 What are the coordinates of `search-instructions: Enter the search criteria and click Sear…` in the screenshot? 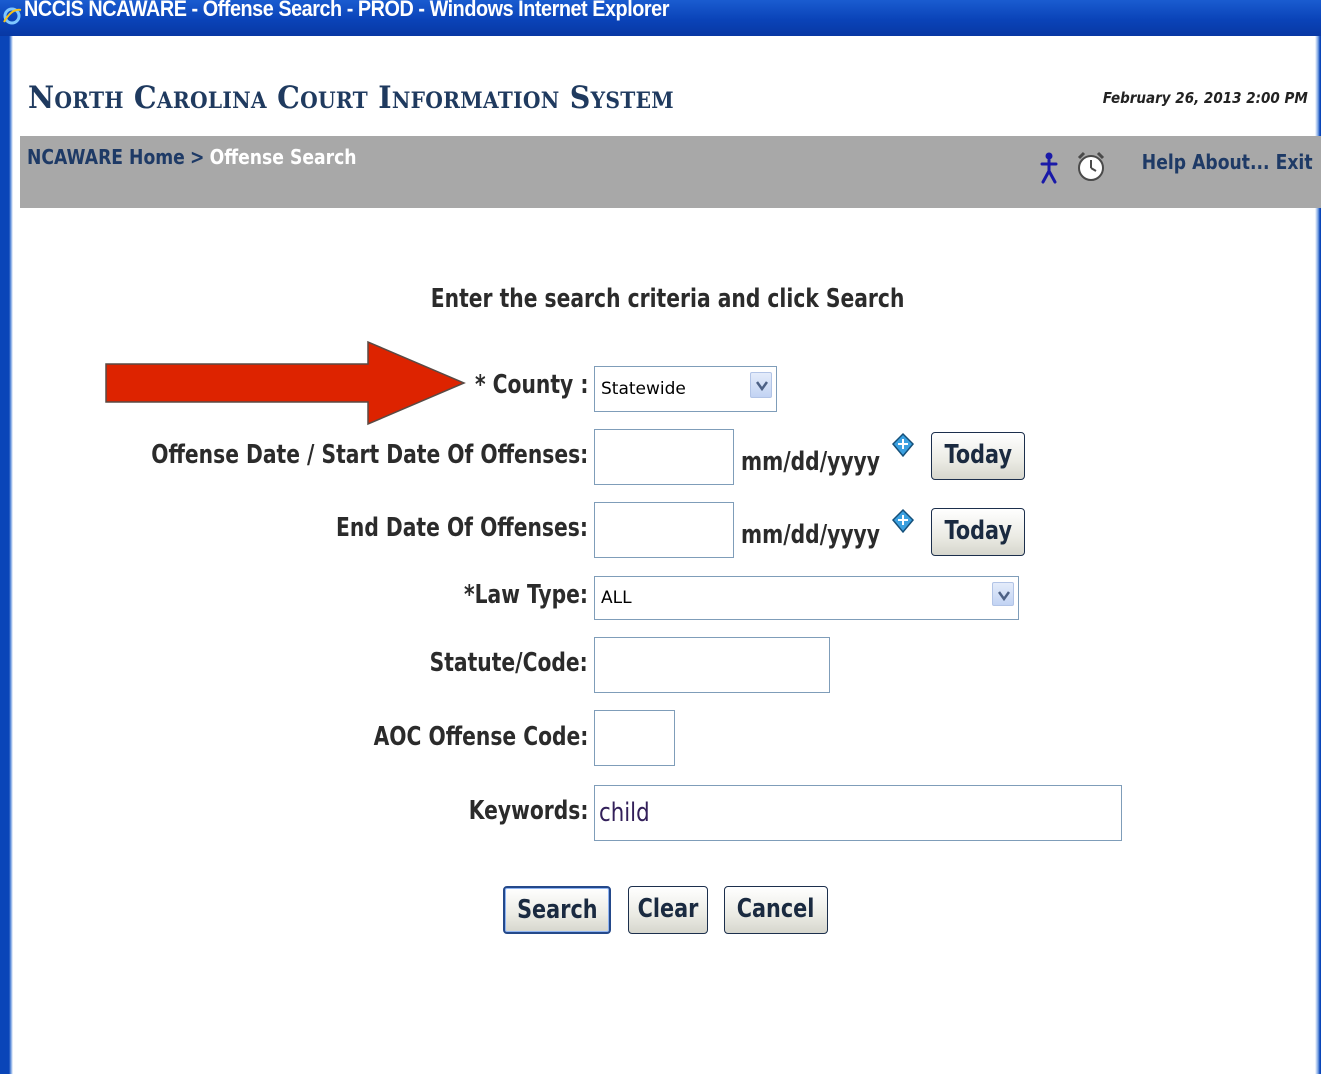 It's located at (668, 299).